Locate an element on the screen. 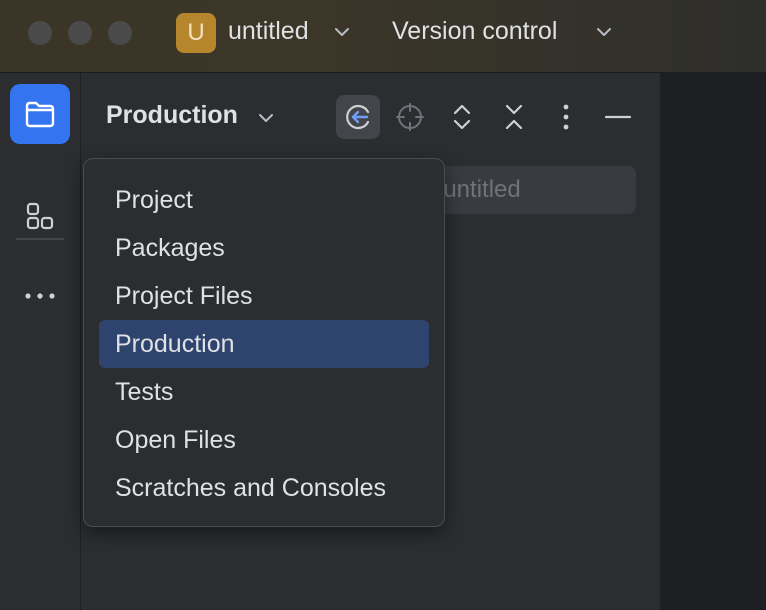  menu-item-project: Project is located at coordinates (264, 200).